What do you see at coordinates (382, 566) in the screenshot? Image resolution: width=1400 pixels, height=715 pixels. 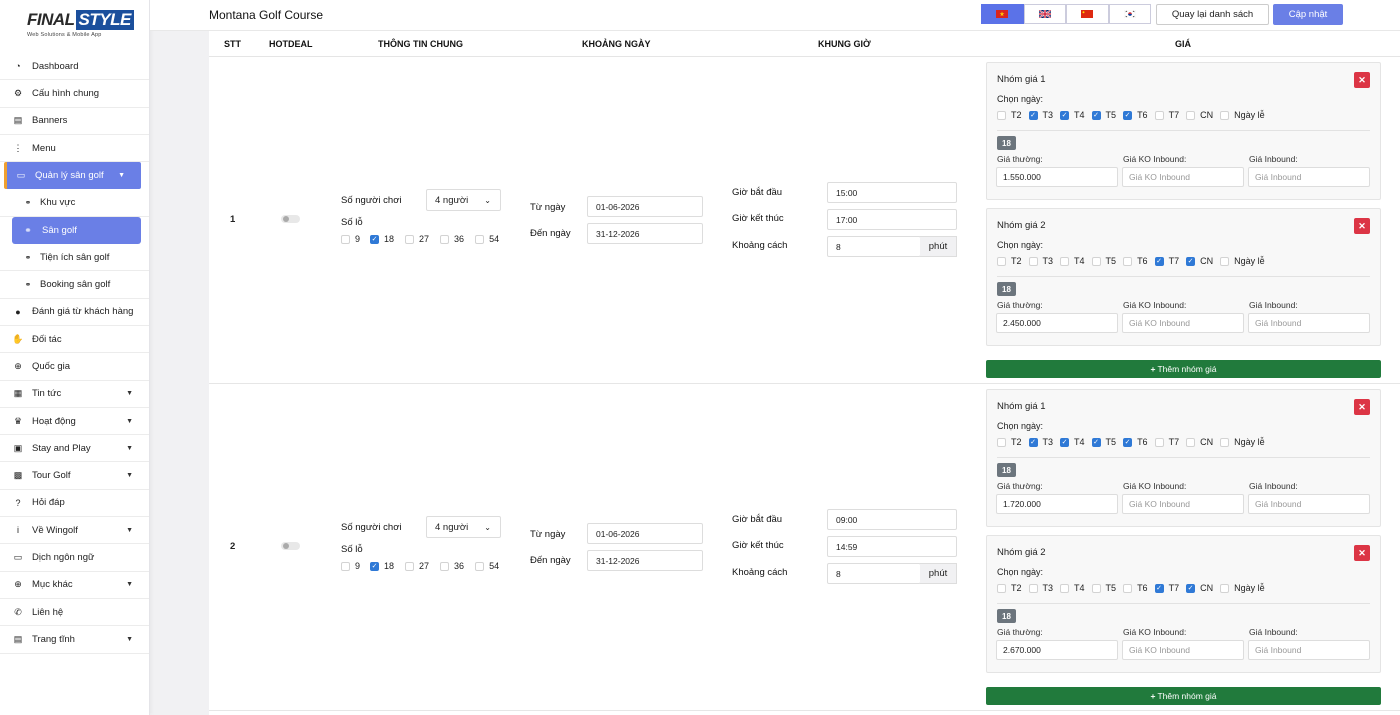 I see `hole-option: 18` at bounding box center [382, 566].